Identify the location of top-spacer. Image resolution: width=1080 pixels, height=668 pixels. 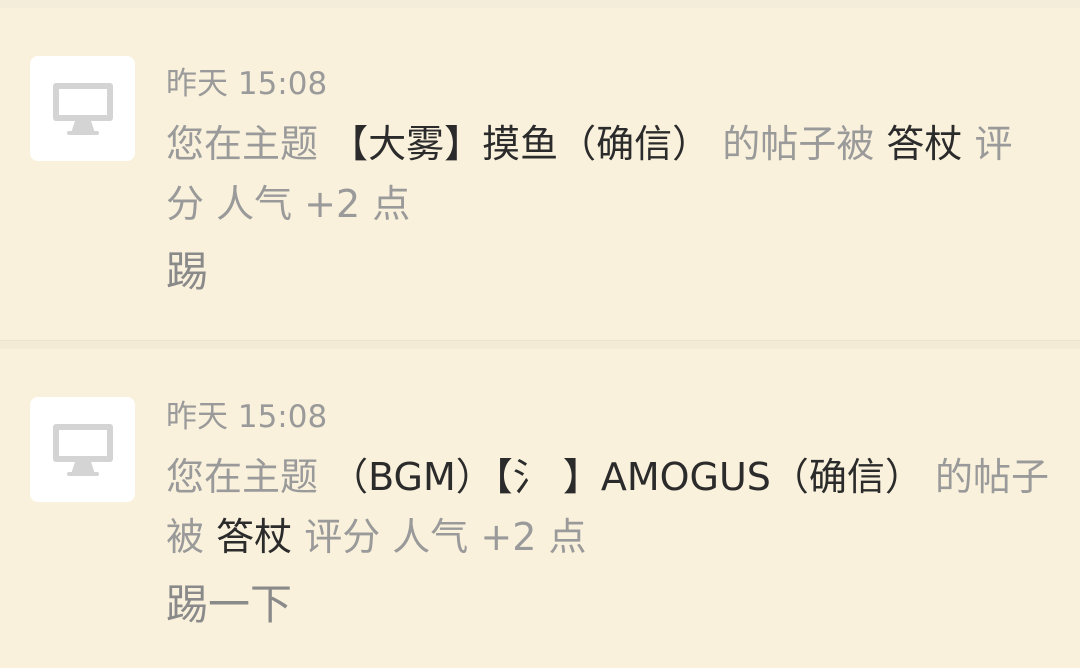
(540, 4).